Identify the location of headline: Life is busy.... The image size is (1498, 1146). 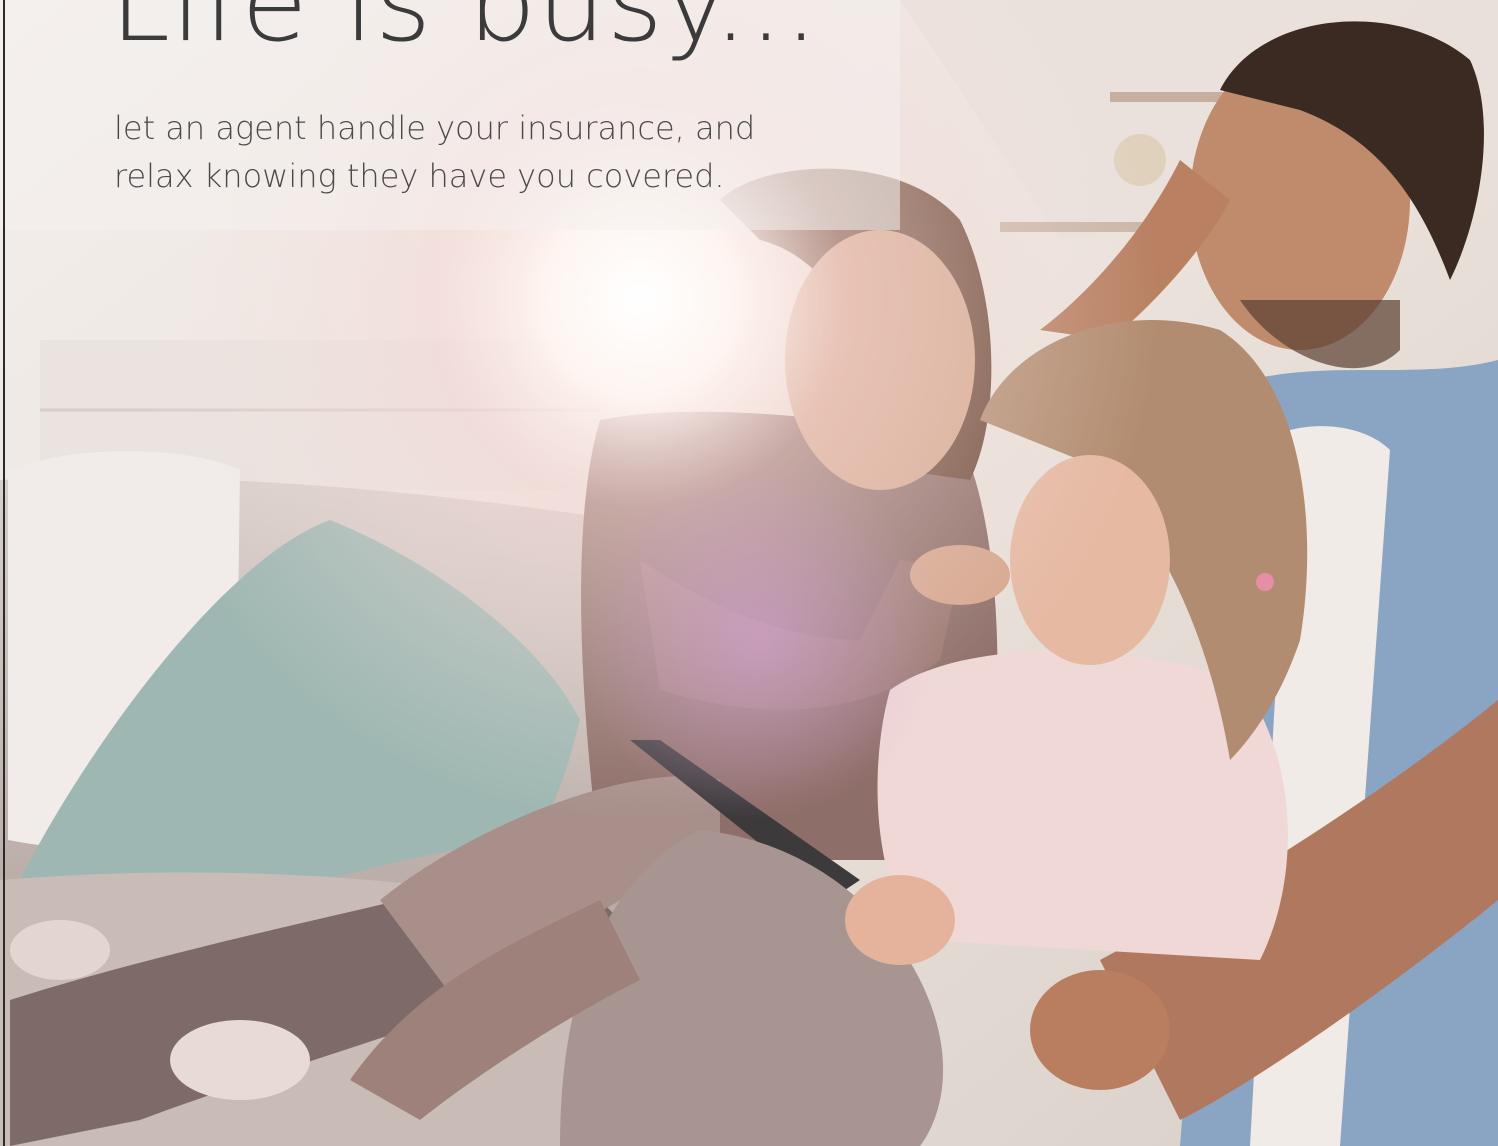
(465, 33).